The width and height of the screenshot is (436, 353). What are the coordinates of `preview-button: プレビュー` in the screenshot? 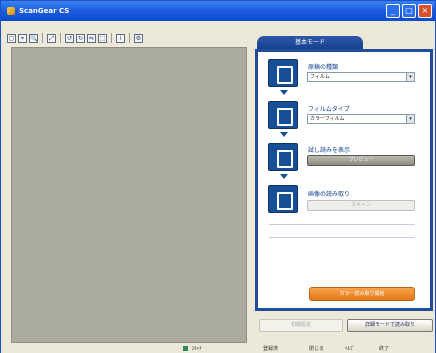 It's located at (361, 160).